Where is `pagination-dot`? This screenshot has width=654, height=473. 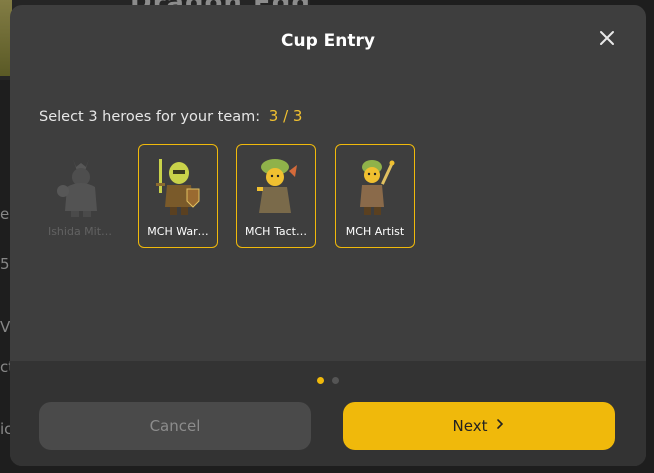 pagination-dot is located at coordinates (335, 380).